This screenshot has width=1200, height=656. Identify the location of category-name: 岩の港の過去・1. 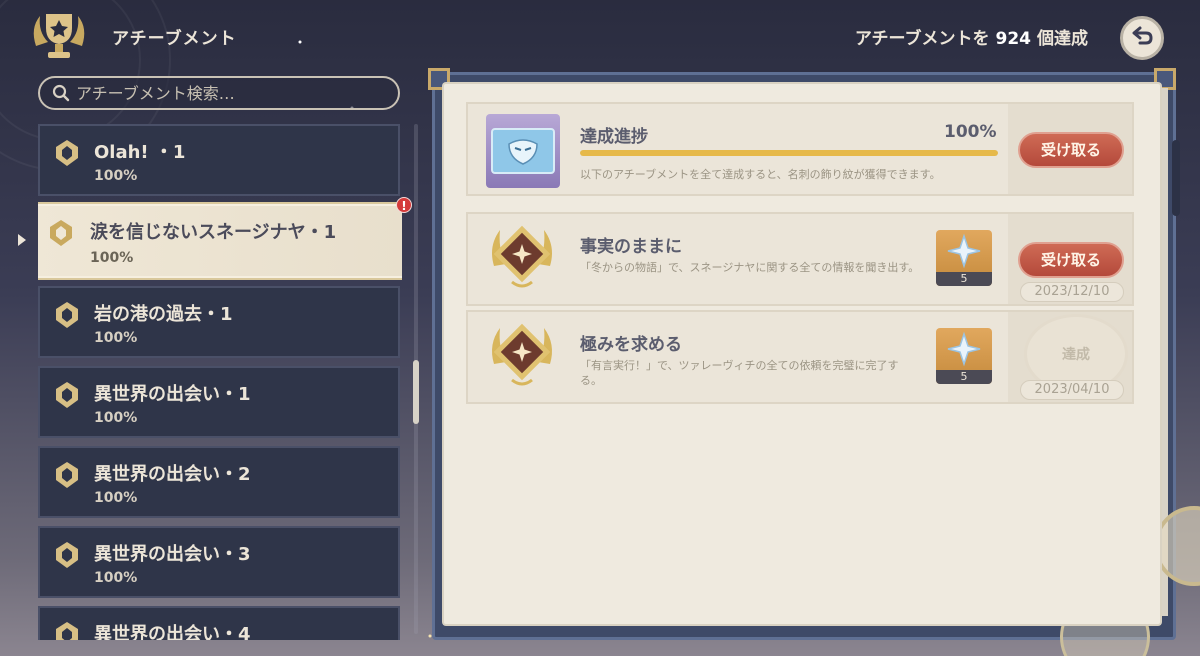
(163, 314).